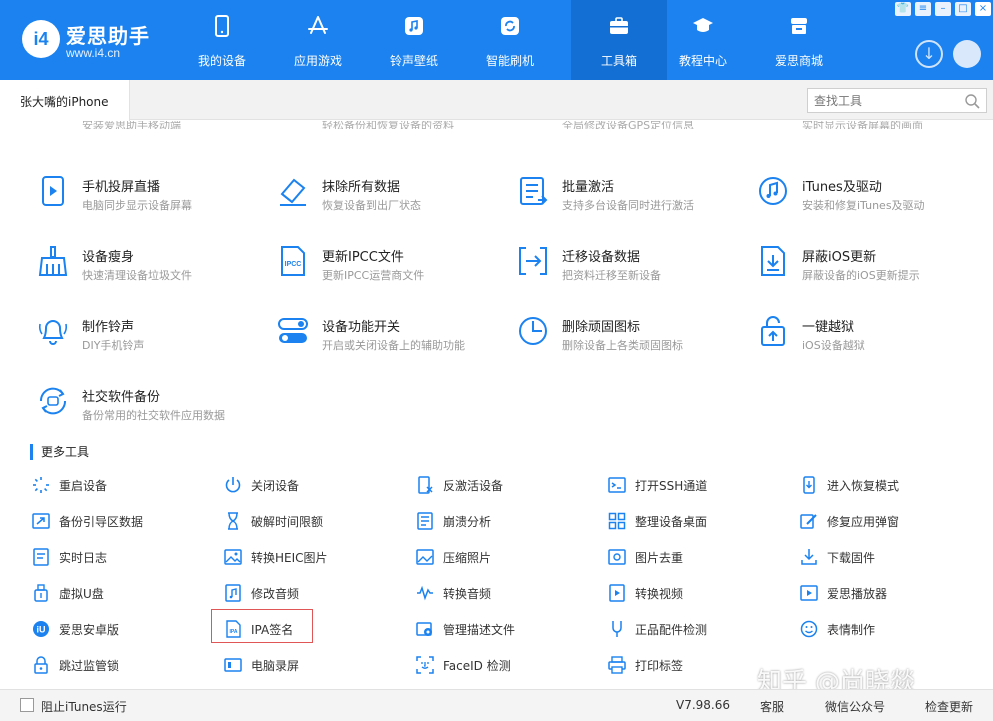 This screenshot has height=721, width=993. Describe the element at coordinates (703, 705) in the screenshot. I see `version-label: V7.98.66` at that location.